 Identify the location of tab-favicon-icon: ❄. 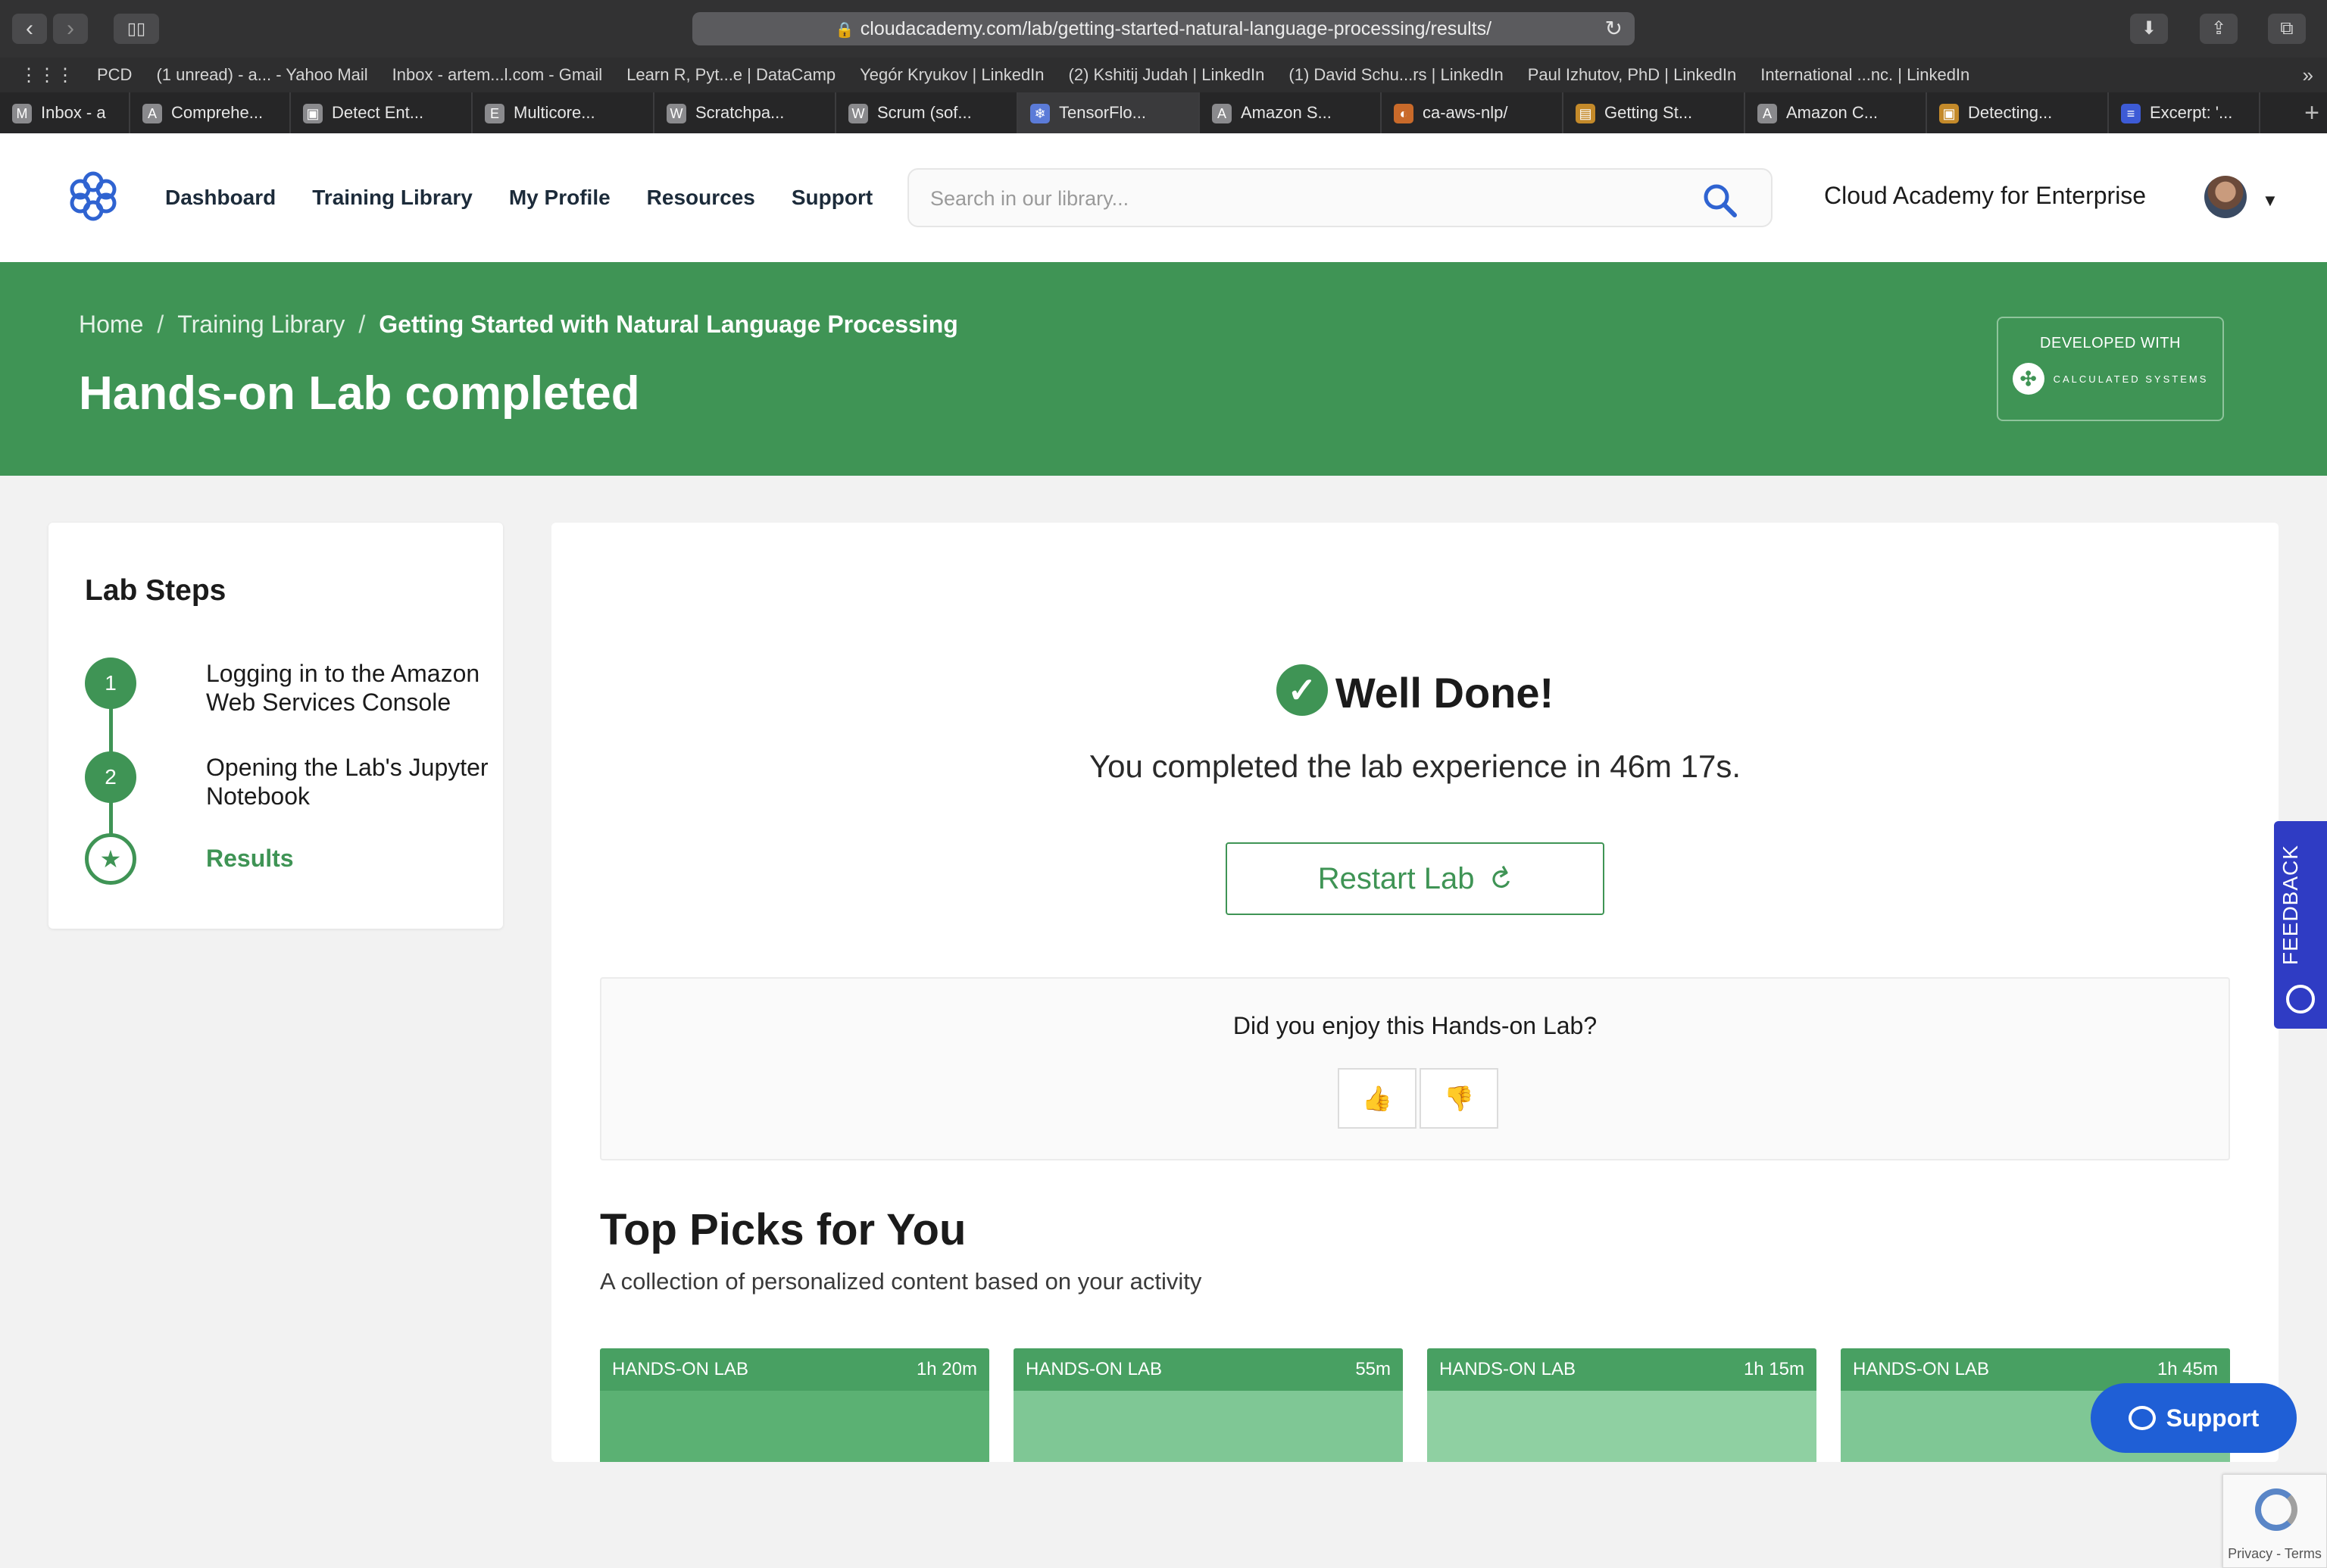
(1040, 114).